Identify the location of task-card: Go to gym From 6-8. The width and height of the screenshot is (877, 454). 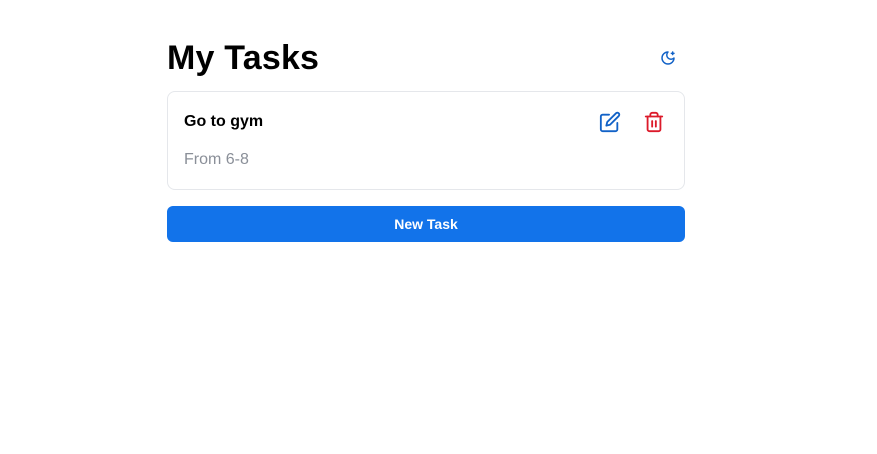
(426, 140).